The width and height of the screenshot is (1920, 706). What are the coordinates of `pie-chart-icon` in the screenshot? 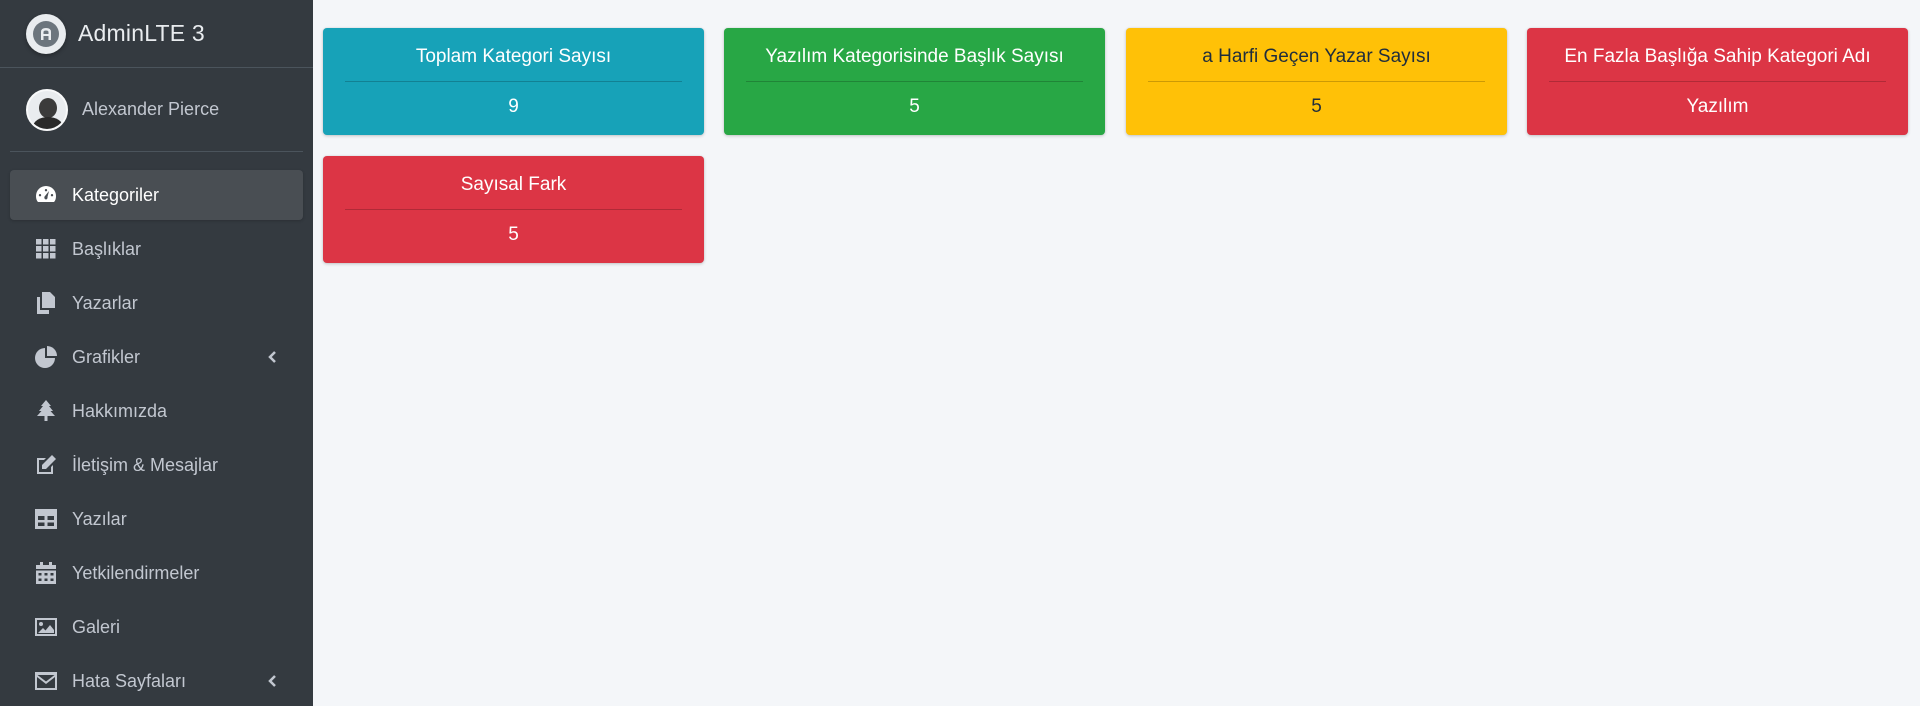 It's located at (46, 357).